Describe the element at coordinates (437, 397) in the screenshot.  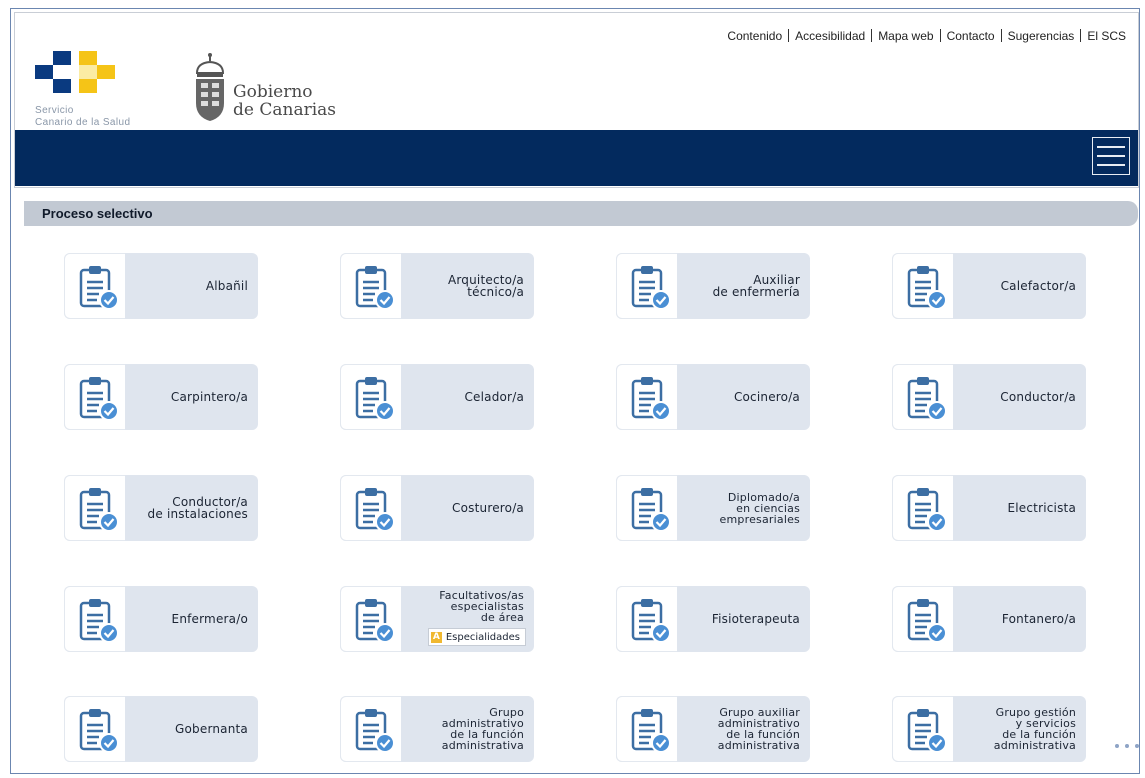
I see `job-tile: Celador/a` at that location.